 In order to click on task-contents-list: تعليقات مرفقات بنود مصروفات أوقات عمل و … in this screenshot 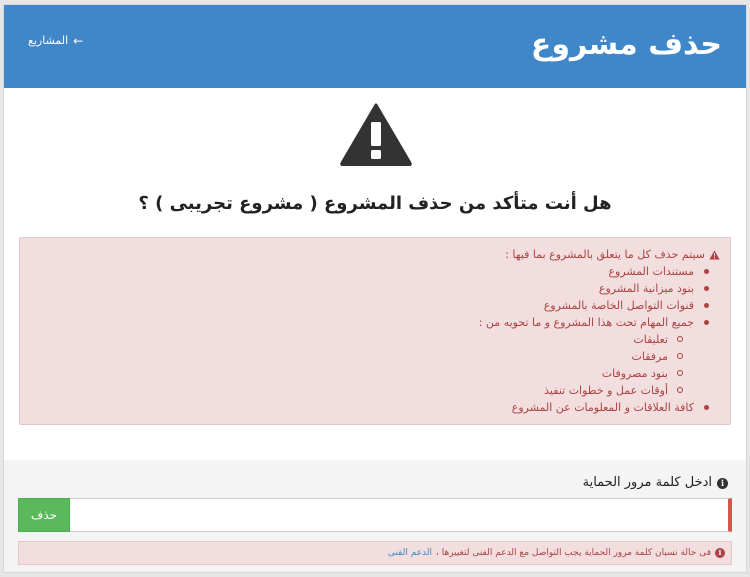, I will do `click(362, 365)`.